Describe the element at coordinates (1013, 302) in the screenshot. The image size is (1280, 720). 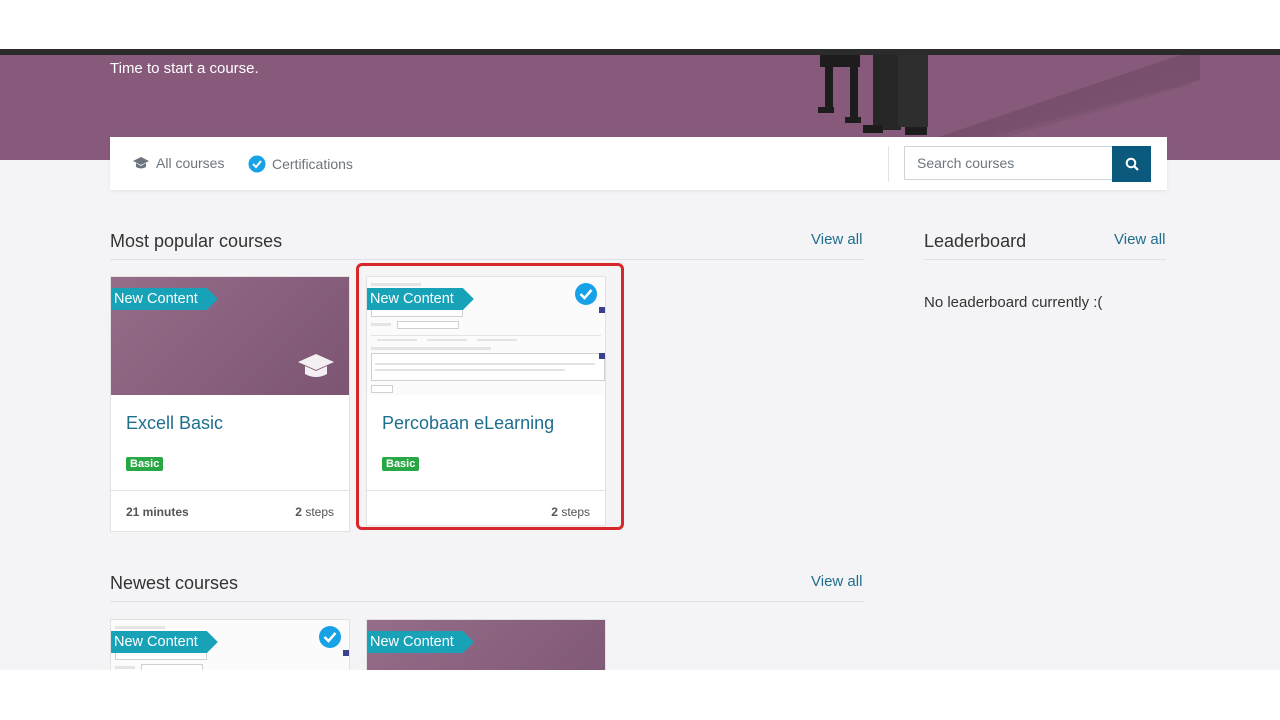
I see `leaderboard-empty-text: No leaderboard currently :(` at that location.